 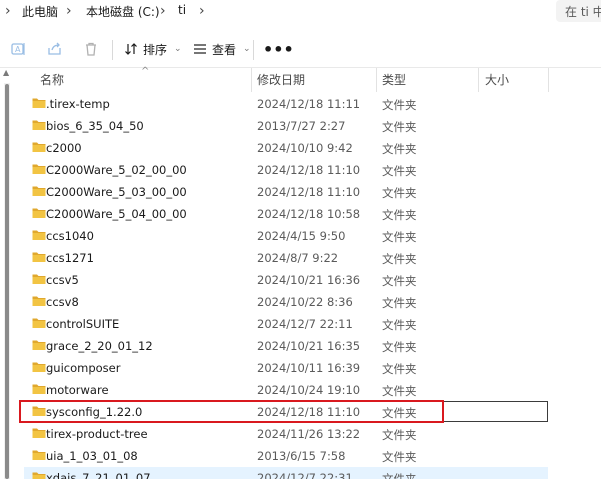 I want to click on rename-icon: A, so click(x=19, y=49).